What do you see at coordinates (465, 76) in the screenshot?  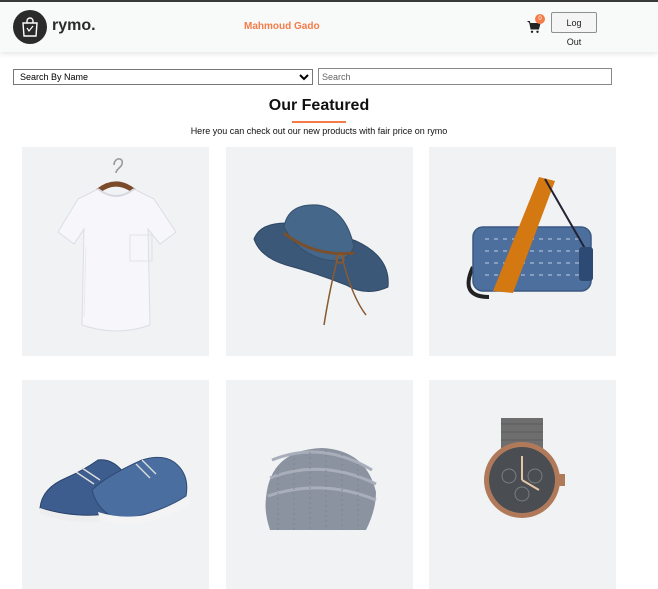 I see `search-input` at bounding box center [465, 76].